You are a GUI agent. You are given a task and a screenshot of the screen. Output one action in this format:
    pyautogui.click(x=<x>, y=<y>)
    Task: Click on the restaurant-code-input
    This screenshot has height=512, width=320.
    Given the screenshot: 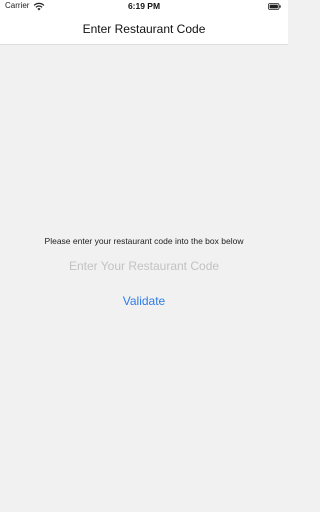 What is the action you would take?
    pyautogui.click(x=144, y=266)
    